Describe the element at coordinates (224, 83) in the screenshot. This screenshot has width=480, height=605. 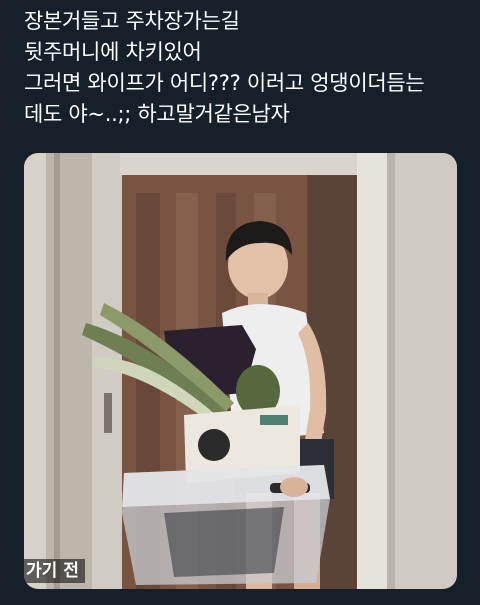
I see `tweet-text-line-3: 그러면 와이프가 어디??? 이러고 엉댕이더듬는` at that location.